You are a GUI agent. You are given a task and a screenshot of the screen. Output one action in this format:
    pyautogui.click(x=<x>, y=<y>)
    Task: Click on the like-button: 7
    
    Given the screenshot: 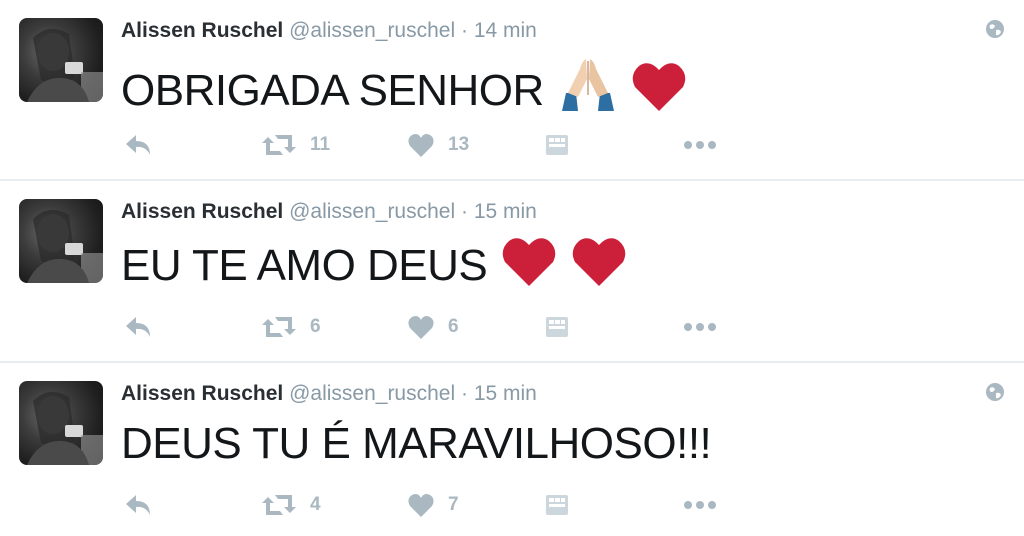 What is the action you would take?
    pyautogui.click(x=433, y=505)
    